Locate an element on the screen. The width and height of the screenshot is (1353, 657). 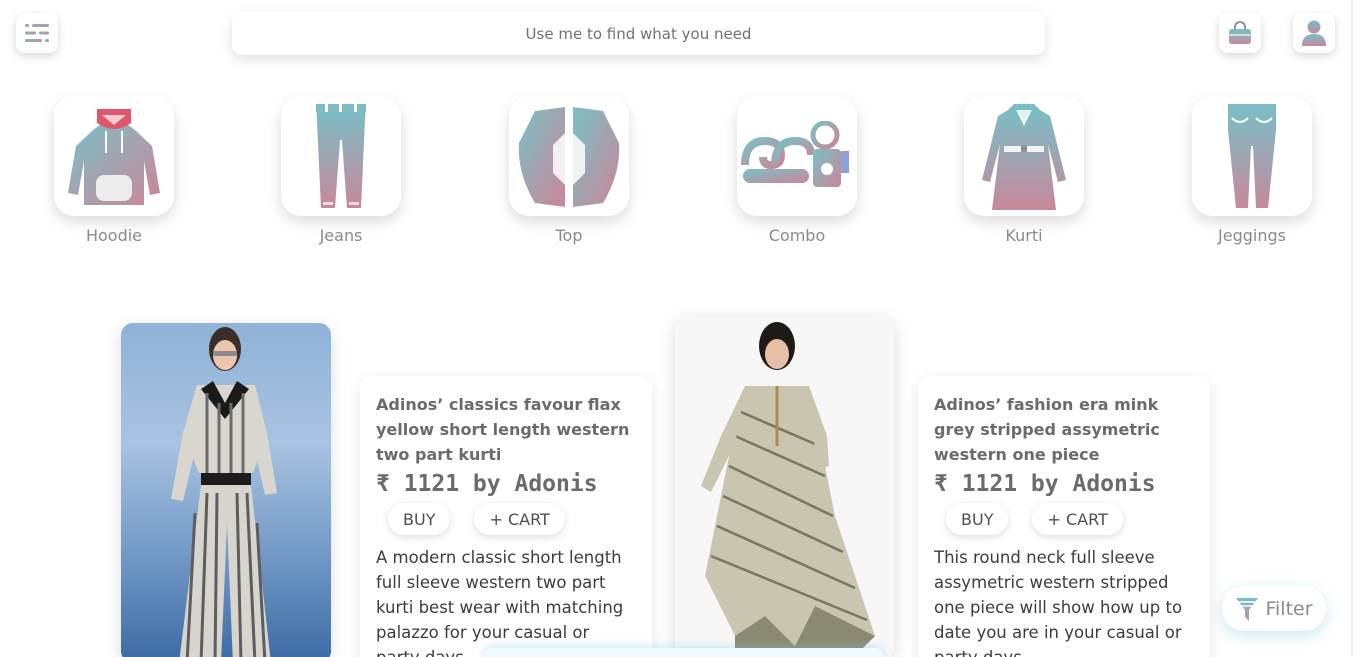
kurti-icon is located at coordinates (1024, 157).